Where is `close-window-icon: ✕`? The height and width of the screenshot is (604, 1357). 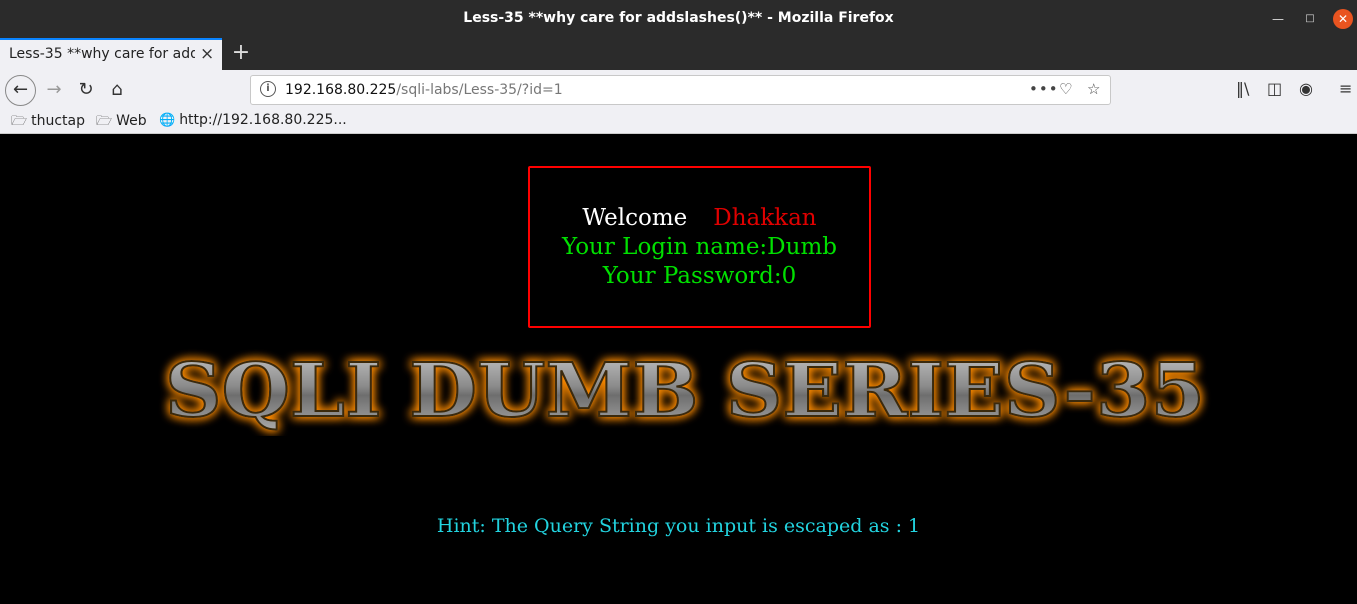 close-window-icon: ✕ is located at coordinates (1343, 19).